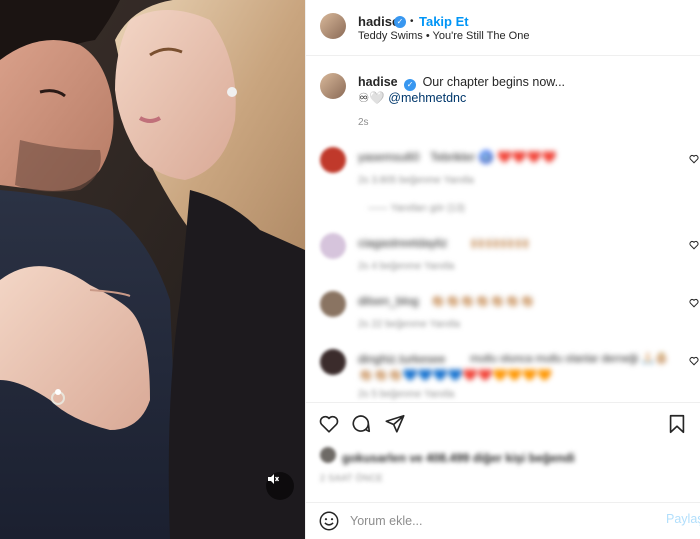 This screenshot has width=700, height=539. What do you see at coordinates (569, 359) in the screenshot?
I see `comment-text: mutlu olunca mutlu olanlar derneği 🙏🏻👶🏼` at bounding box center [569, 359].